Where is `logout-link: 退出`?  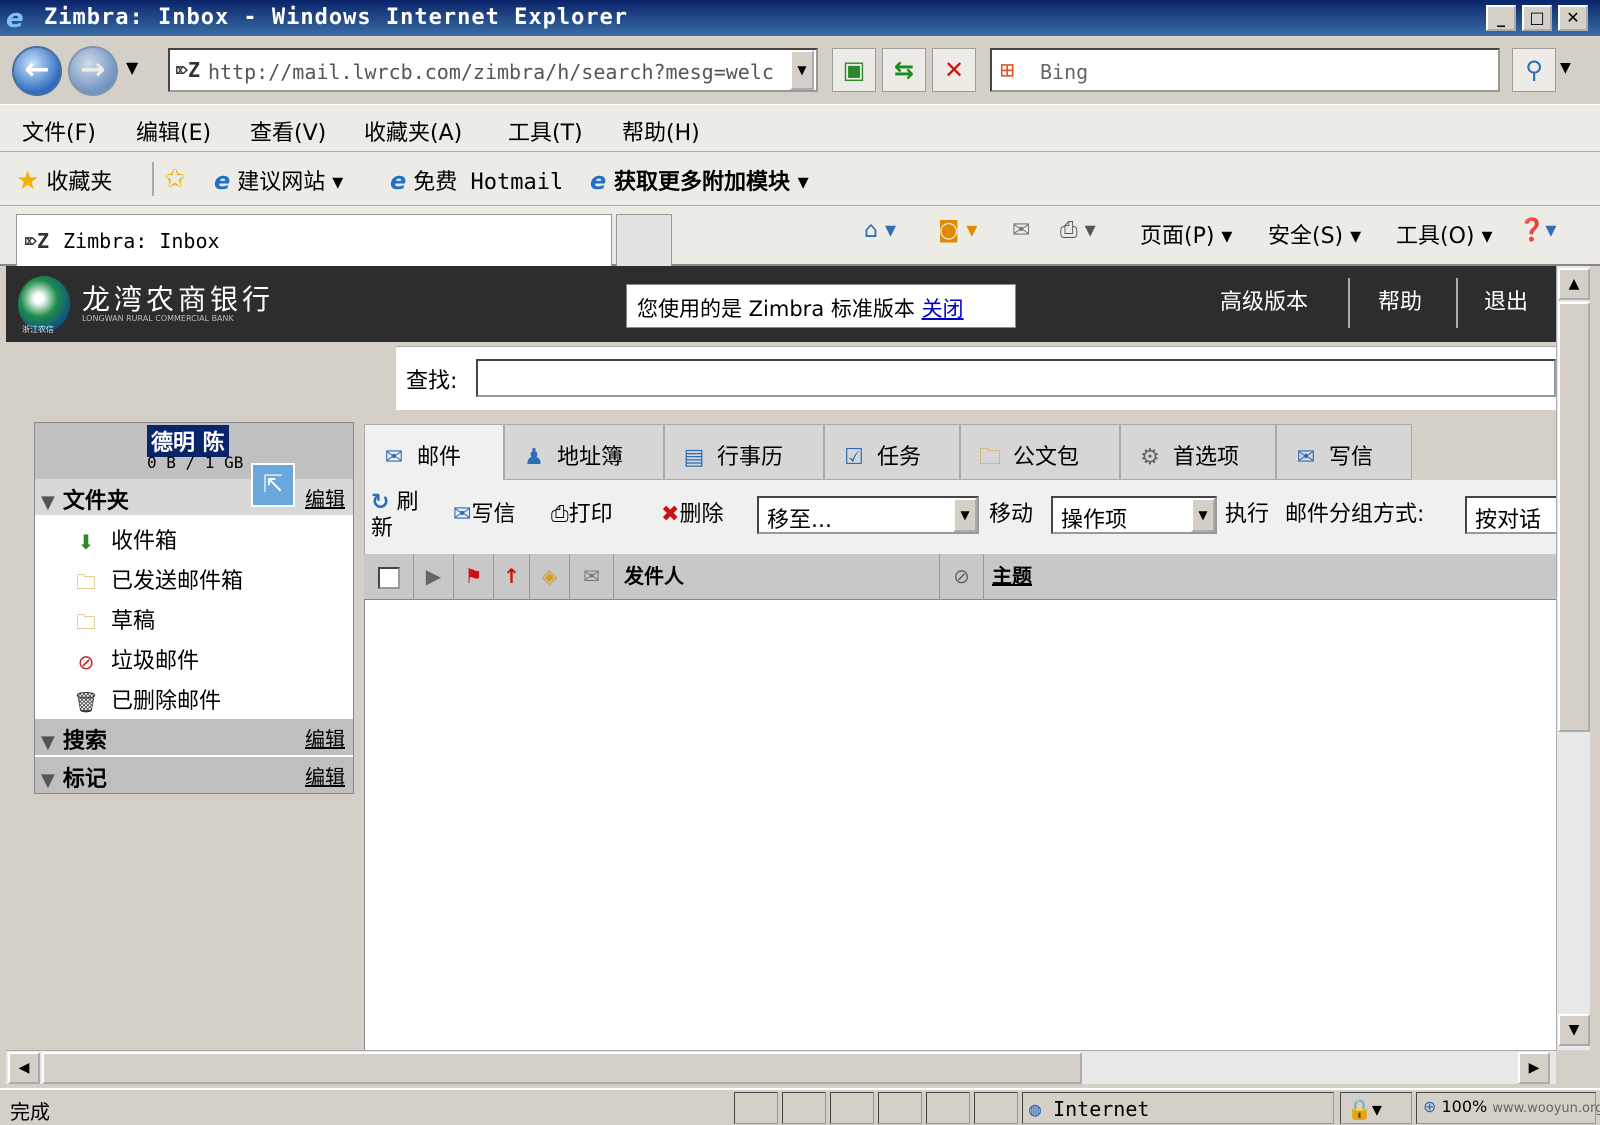
logout-link: 退出 is located at coordinates (1506, 300).